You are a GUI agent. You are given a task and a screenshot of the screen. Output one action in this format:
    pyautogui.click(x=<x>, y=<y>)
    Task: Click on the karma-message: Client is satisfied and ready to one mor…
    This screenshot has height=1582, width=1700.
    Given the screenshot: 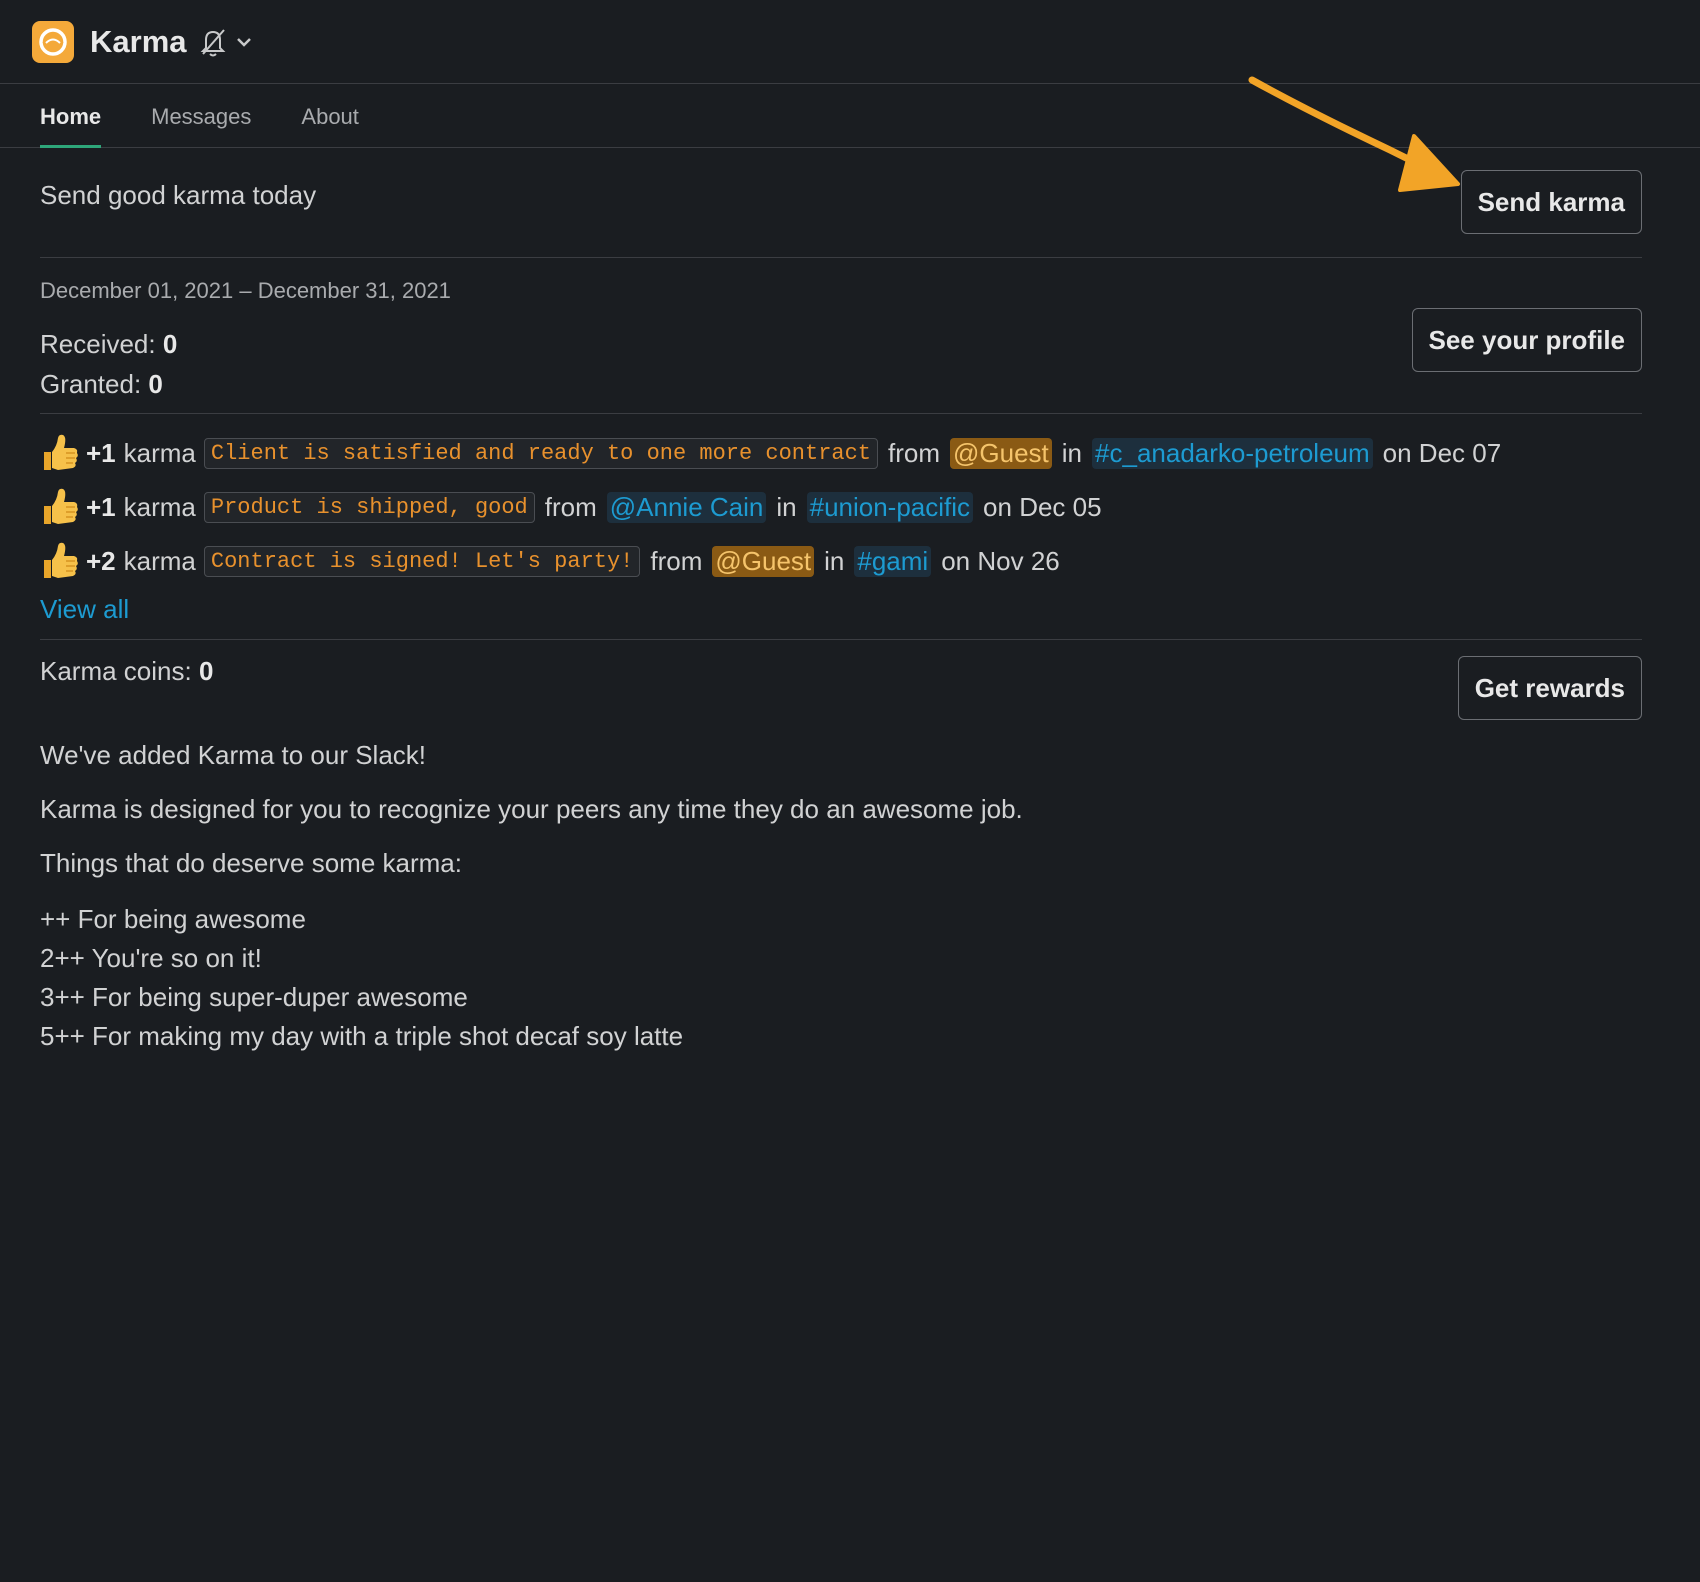 What is the action you would take?
    pyautogui.click(x=541, y=453)
    